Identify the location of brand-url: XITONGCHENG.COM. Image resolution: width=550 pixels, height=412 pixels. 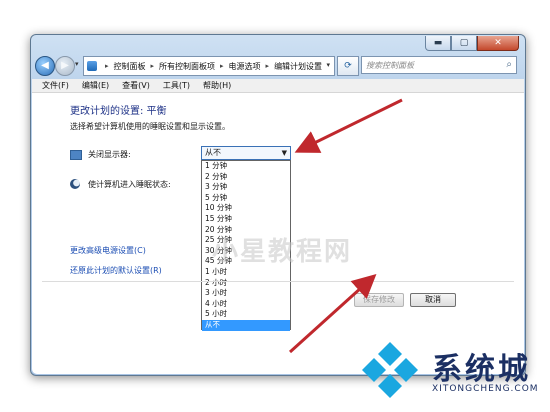
(485, 389).